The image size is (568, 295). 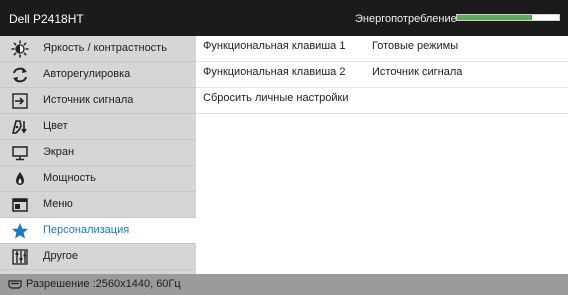 I want to click on setting-value: Готовые режимы, so click(x=415, y=46).